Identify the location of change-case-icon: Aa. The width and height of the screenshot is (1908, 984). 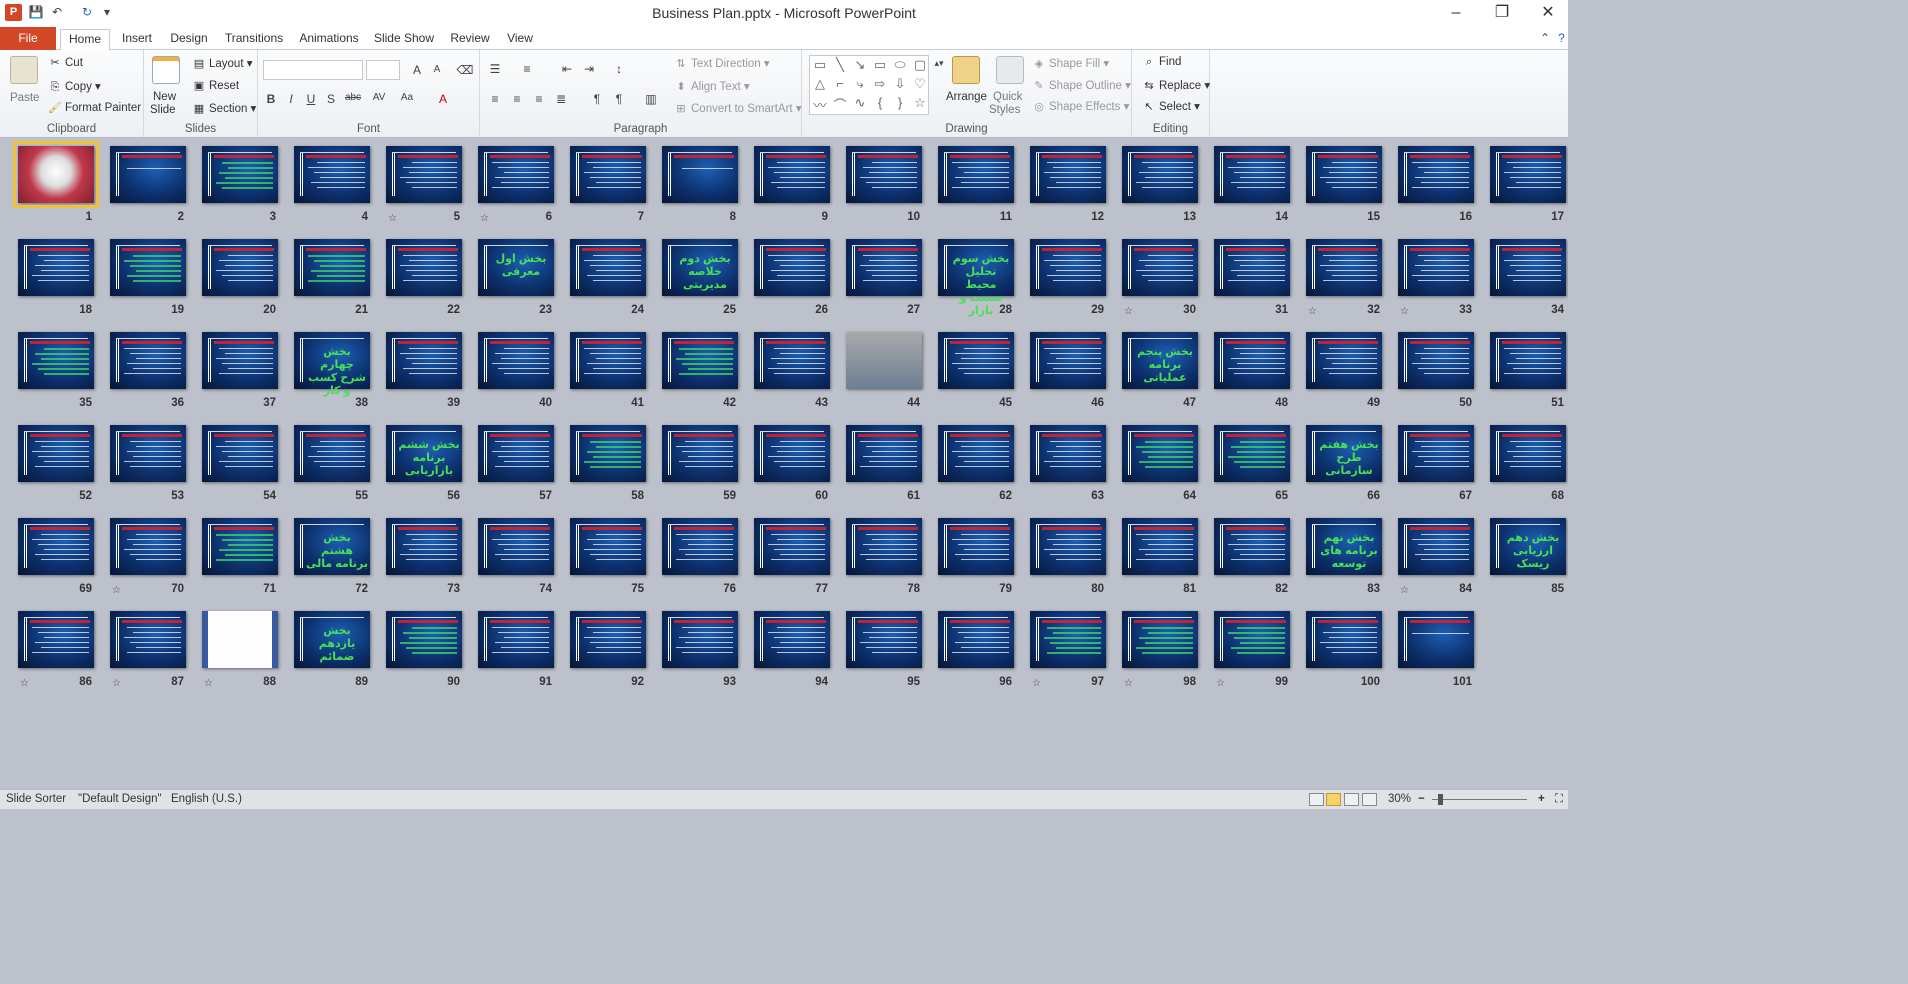
(407, 97).